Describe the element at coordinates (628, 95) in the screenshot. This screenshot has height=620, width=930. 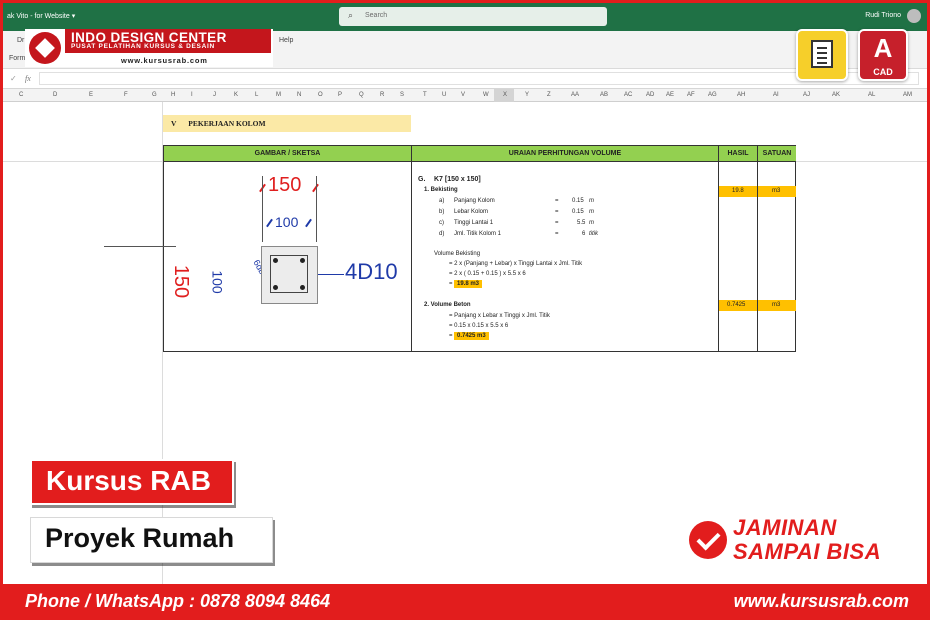
I see `column-header-ac: AC` at that location.